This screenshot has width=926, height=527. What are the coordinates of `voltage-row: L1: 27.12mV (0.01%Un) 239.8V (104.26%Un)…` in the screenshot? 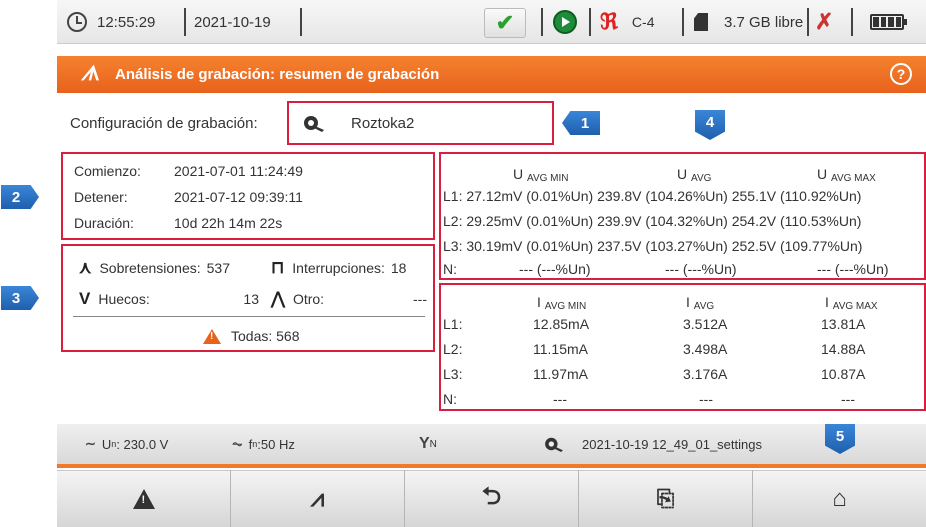 It's located at (652, 196).